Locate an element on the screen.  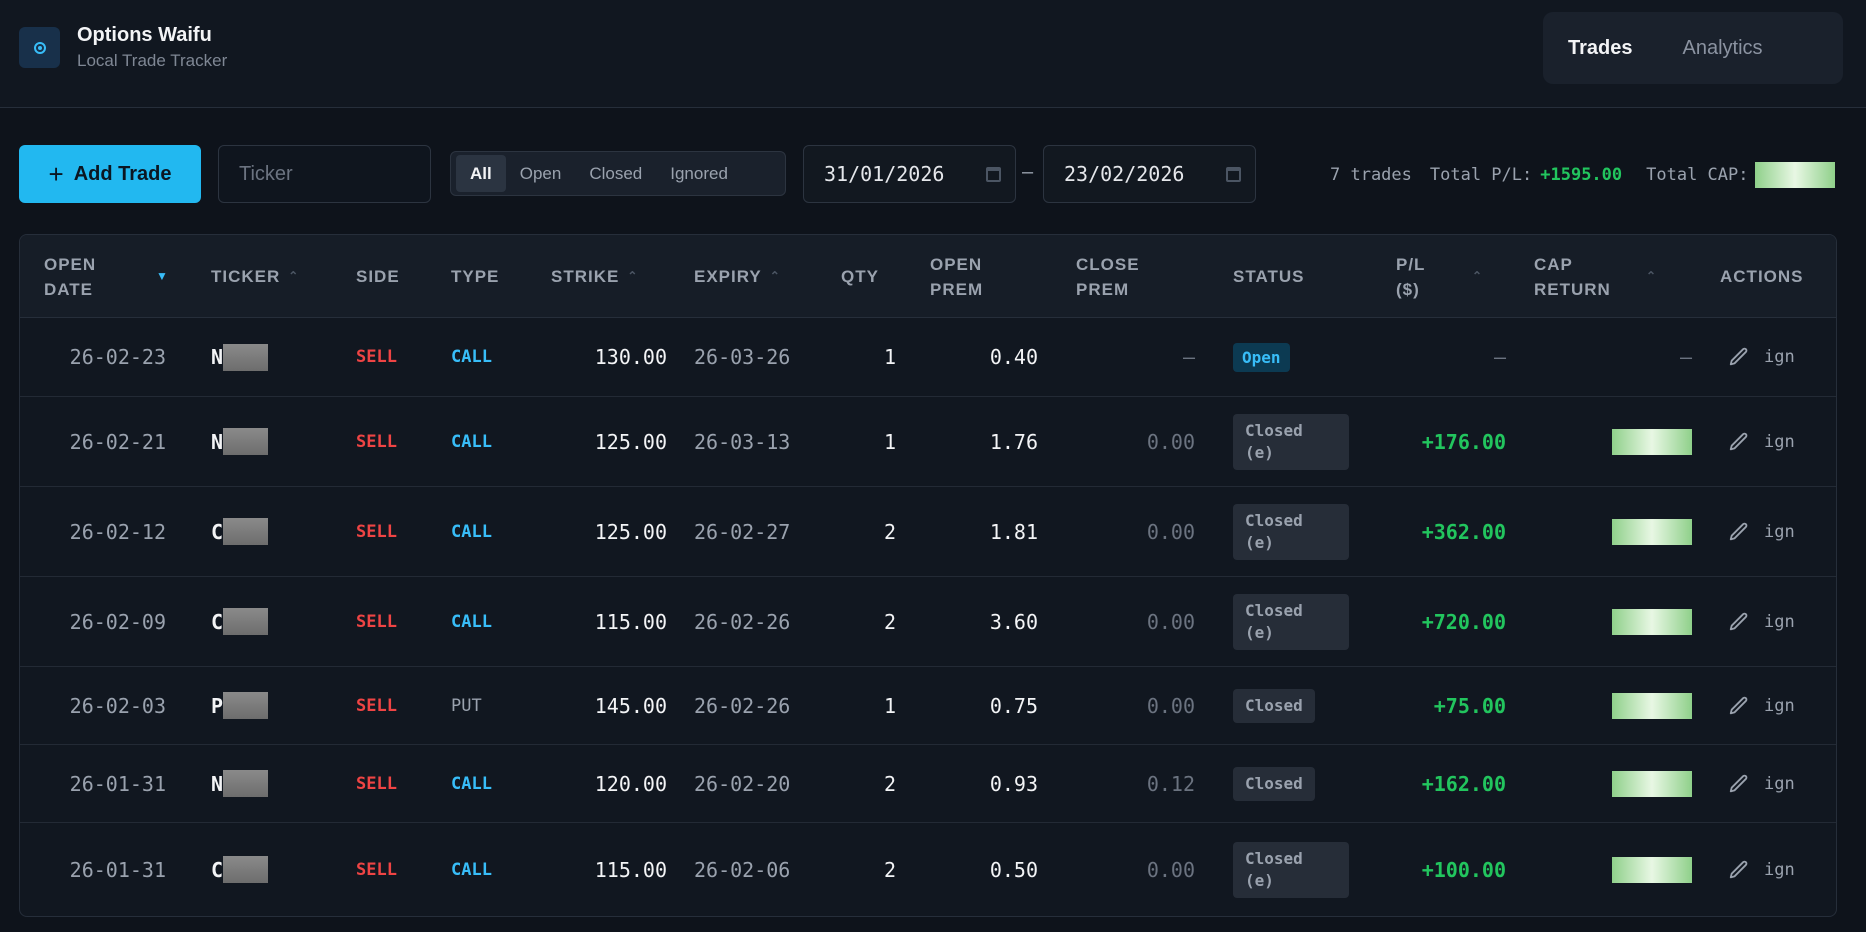
date-to-value: 23/02/2026 is located at coordinates (1124, 174).